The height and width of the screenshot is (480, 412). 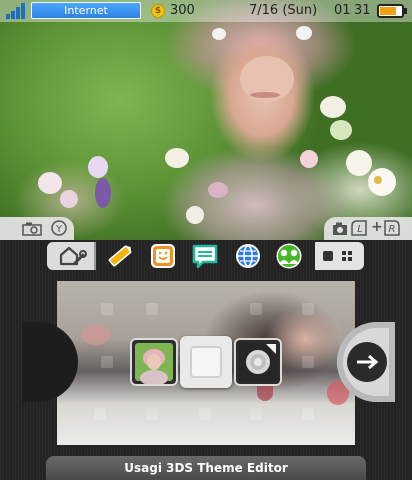 What do you see at coordinates (368, 228) in the screenshot?
I see `camera-l-r-button: L + R` at bounding box center [368, 228].